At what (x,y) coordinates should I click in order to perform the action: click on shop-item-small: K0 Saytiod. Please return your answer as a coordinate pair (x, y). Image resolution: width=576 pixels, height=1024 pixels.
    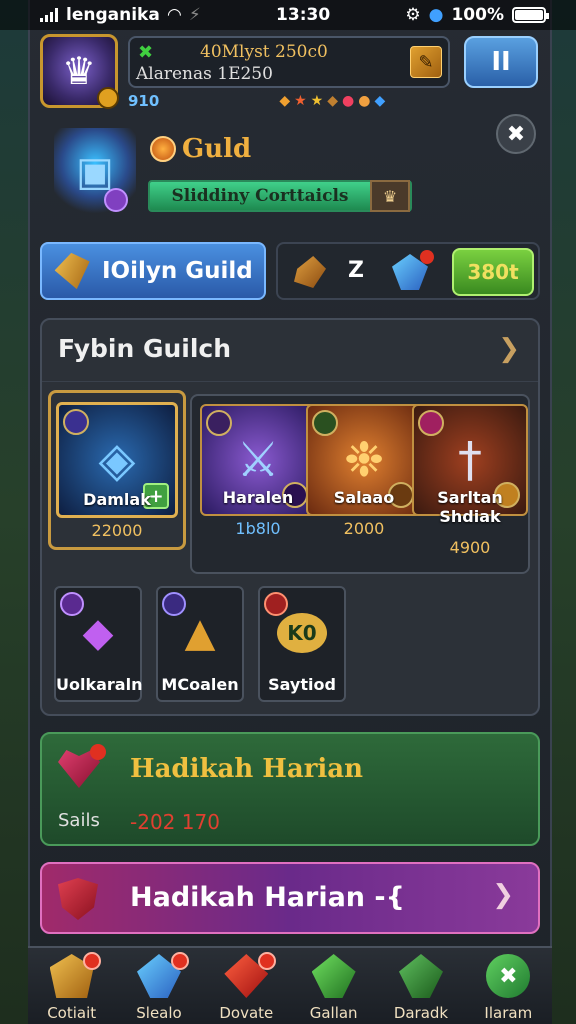
    Looking at the image, I should click on (302, 644).